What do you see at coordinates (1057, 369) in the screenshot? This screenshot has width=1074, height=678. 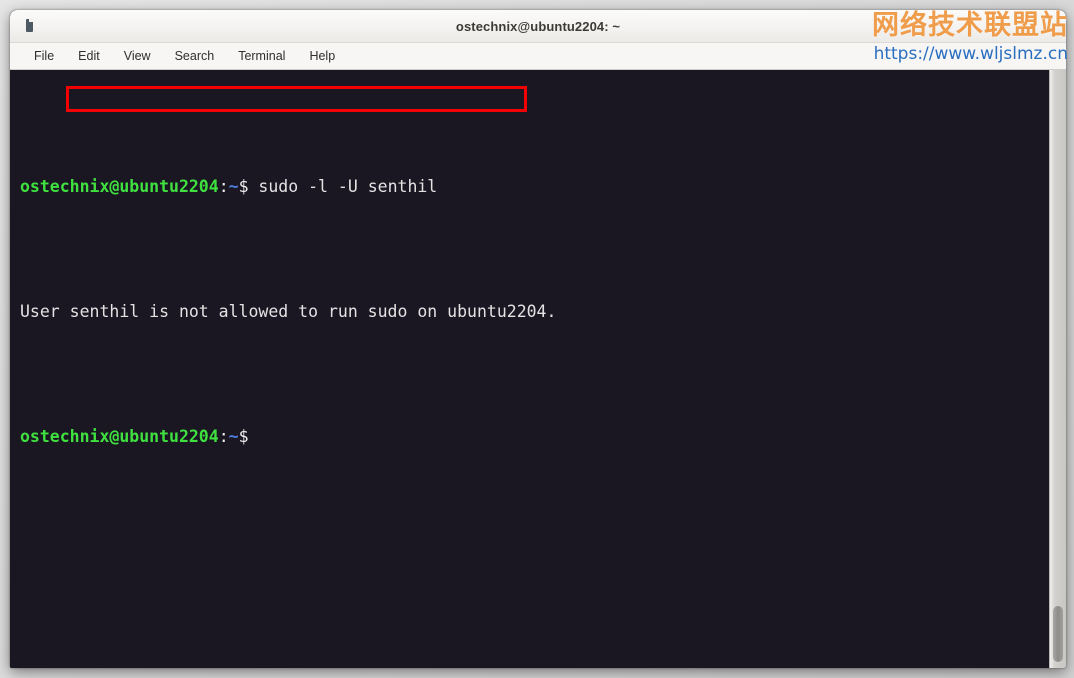 I see `terminal-scrollbar` at bounding box center [1057, 369].